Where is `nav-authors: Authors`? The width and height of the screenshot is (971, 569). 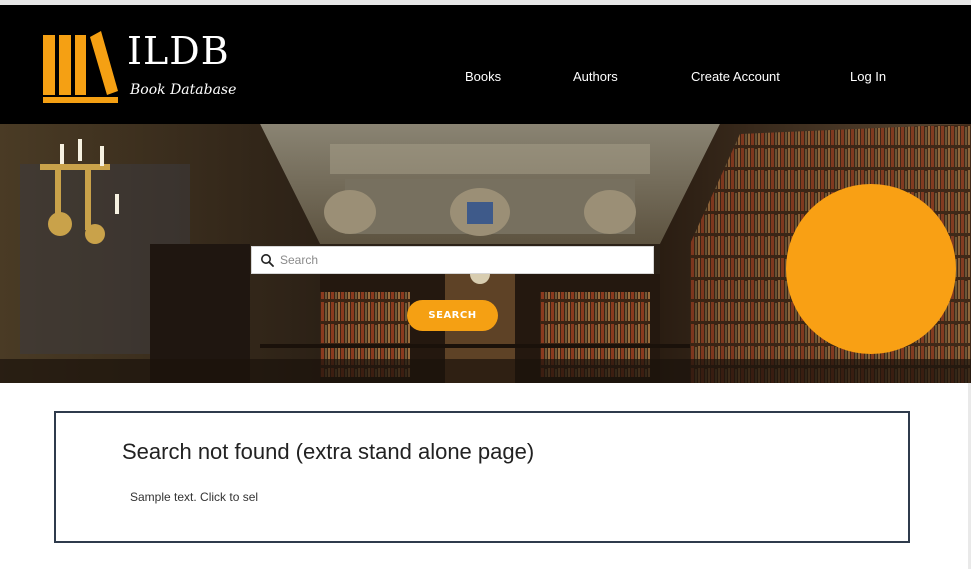 nav-authors: Authors is located at coordinates (595, 77).